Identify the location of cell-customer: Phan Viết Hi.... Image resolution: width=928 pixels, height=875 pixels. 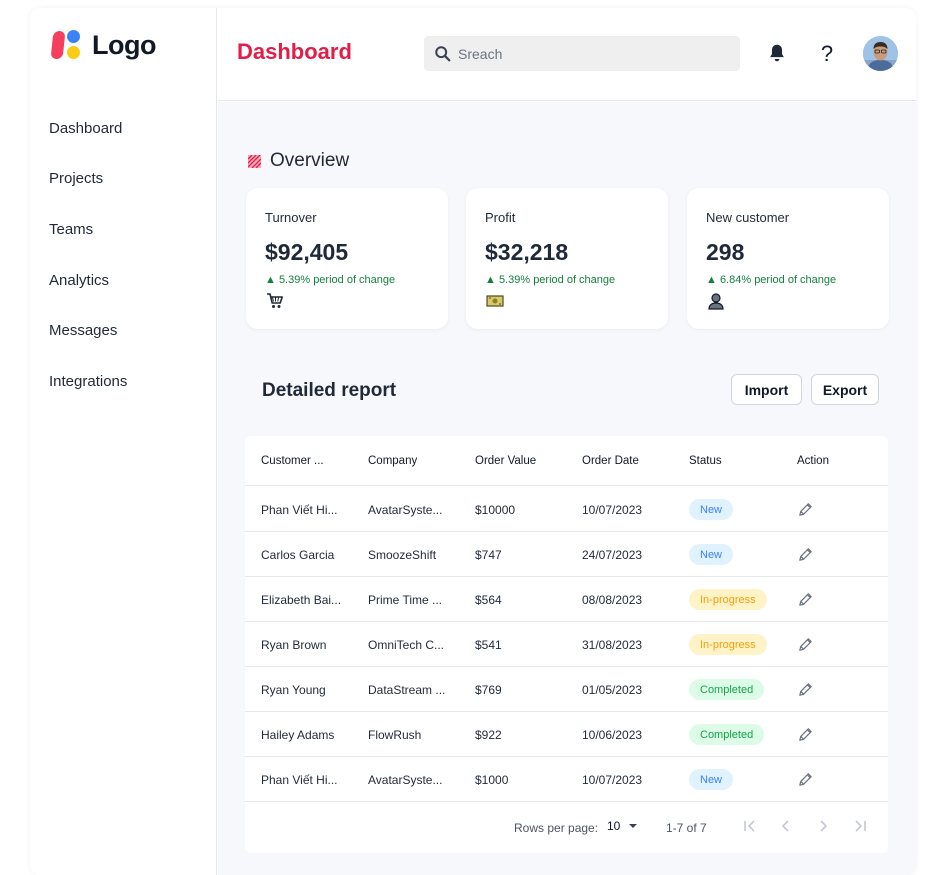
(299, 780).